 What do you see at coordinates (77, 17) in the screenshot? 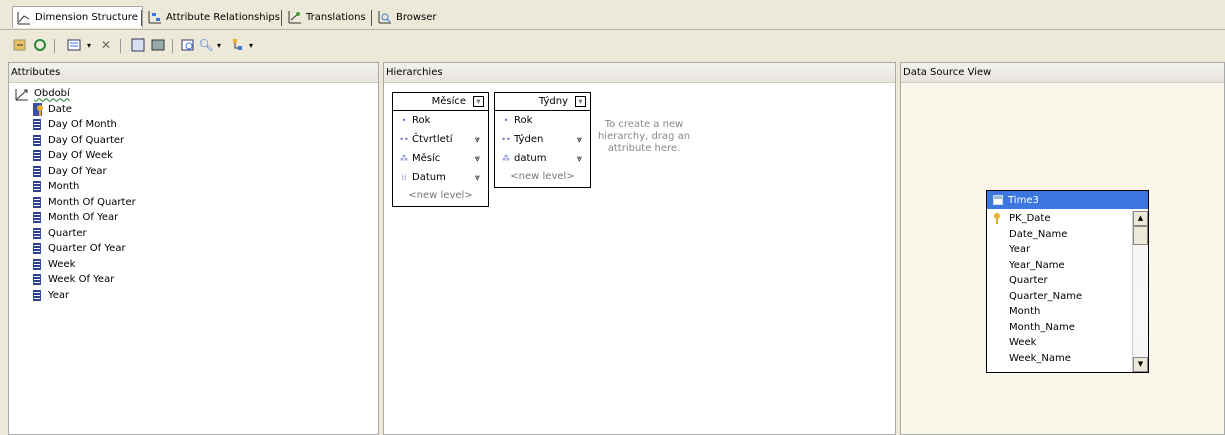
I see `tab-dimension-structure: Dimension Structure` at bounding box center [77, 17].